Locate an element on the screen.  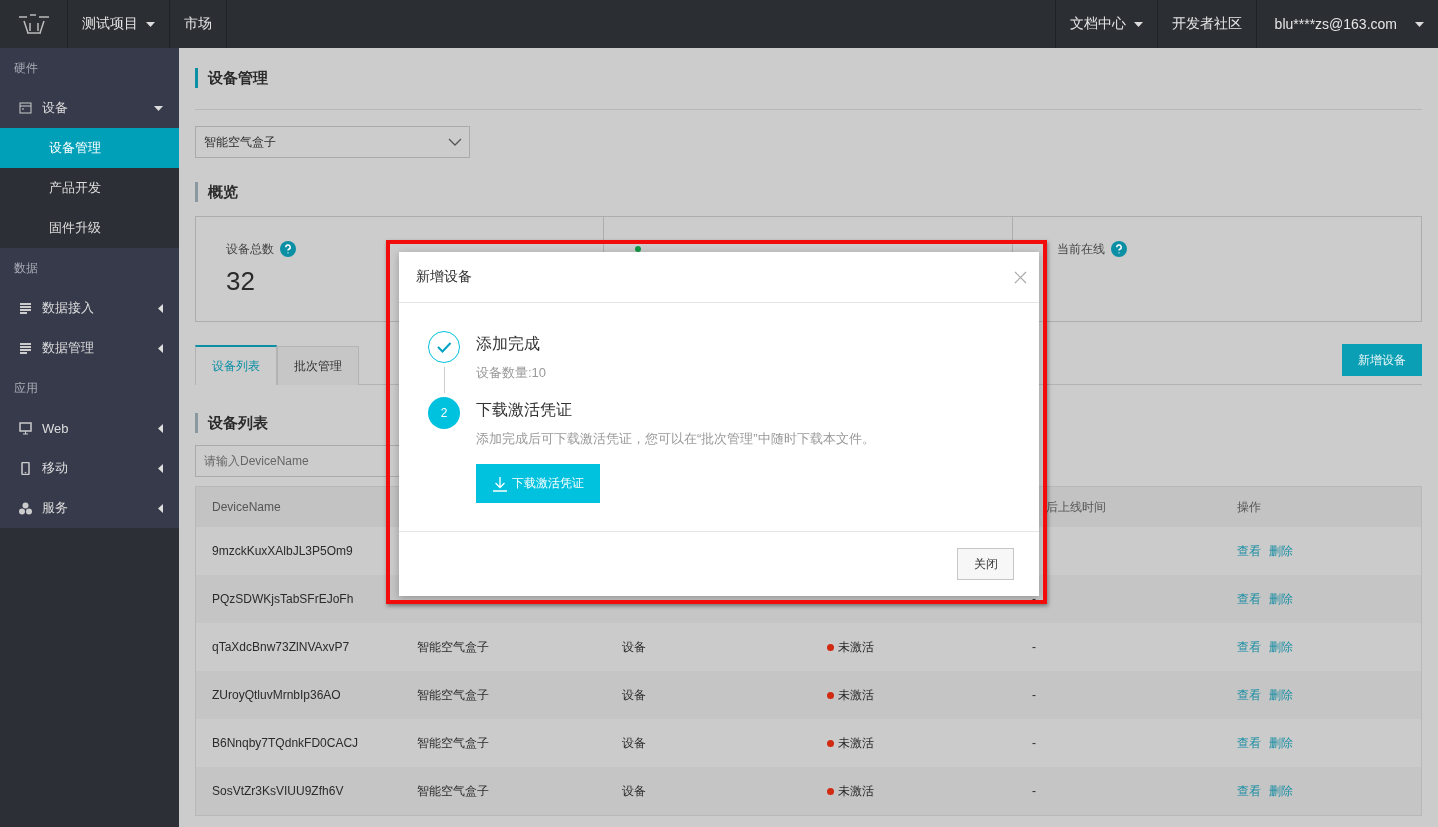
table-cell-text: B6Nnqby7TQdnkFD0CACJ is located at coordinates (286, 743).